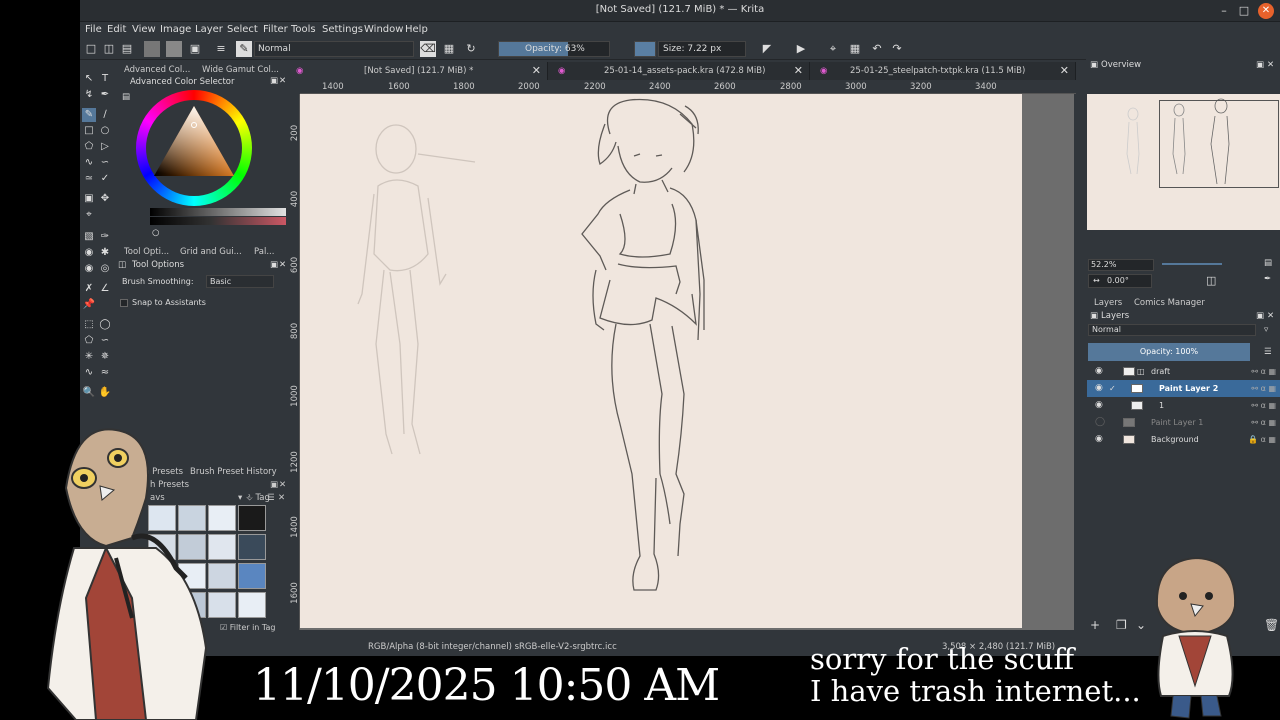 The height and width of the screenshot is (720, 1280). What do you see at coordinates (93, 29) in the screenshot?
I see `menu-file: File` at bounding box center [93, 29].